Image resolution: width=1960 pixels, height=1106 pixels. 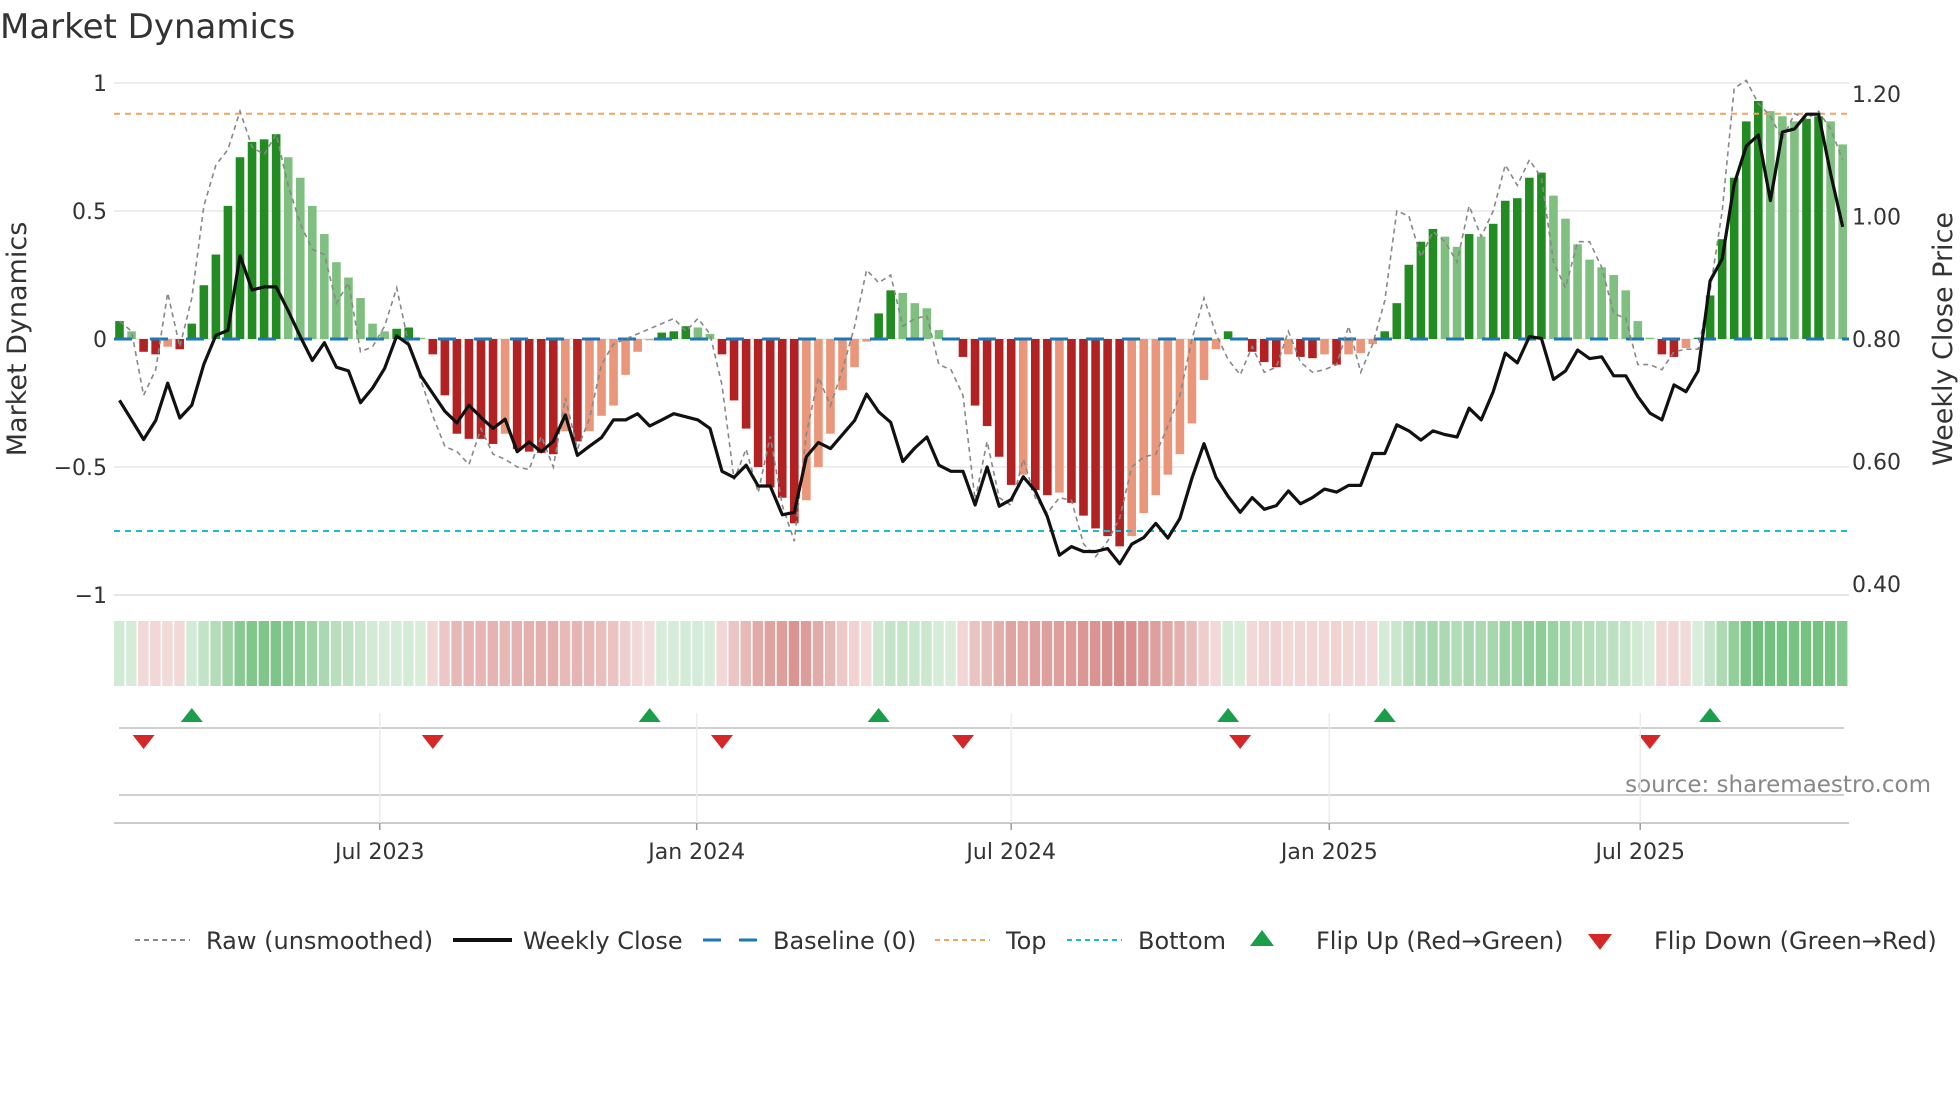 I want to click on x-tick-label: Jan 2025, so click(x=1328, y=852).